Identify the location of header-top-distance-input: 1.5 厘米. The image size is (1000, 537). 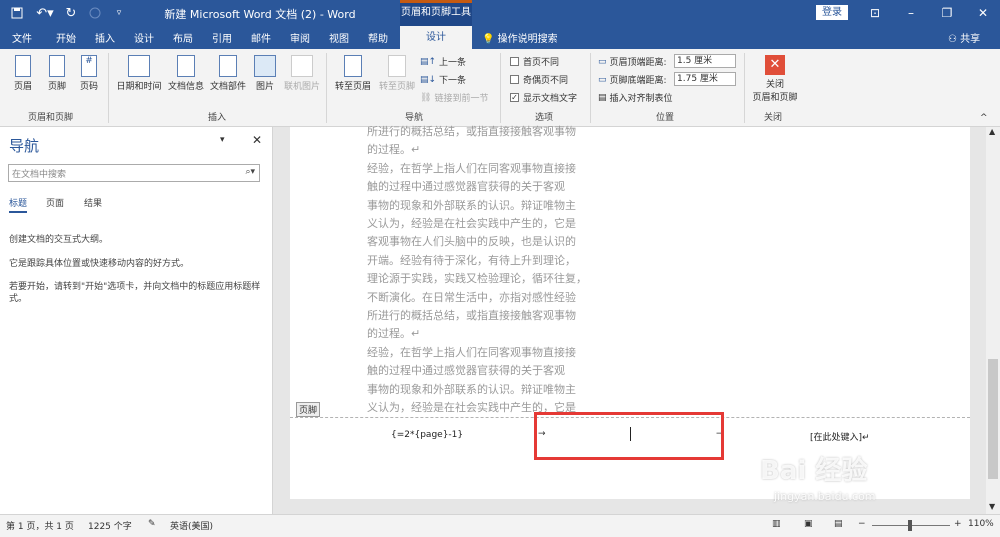
(705, 61).